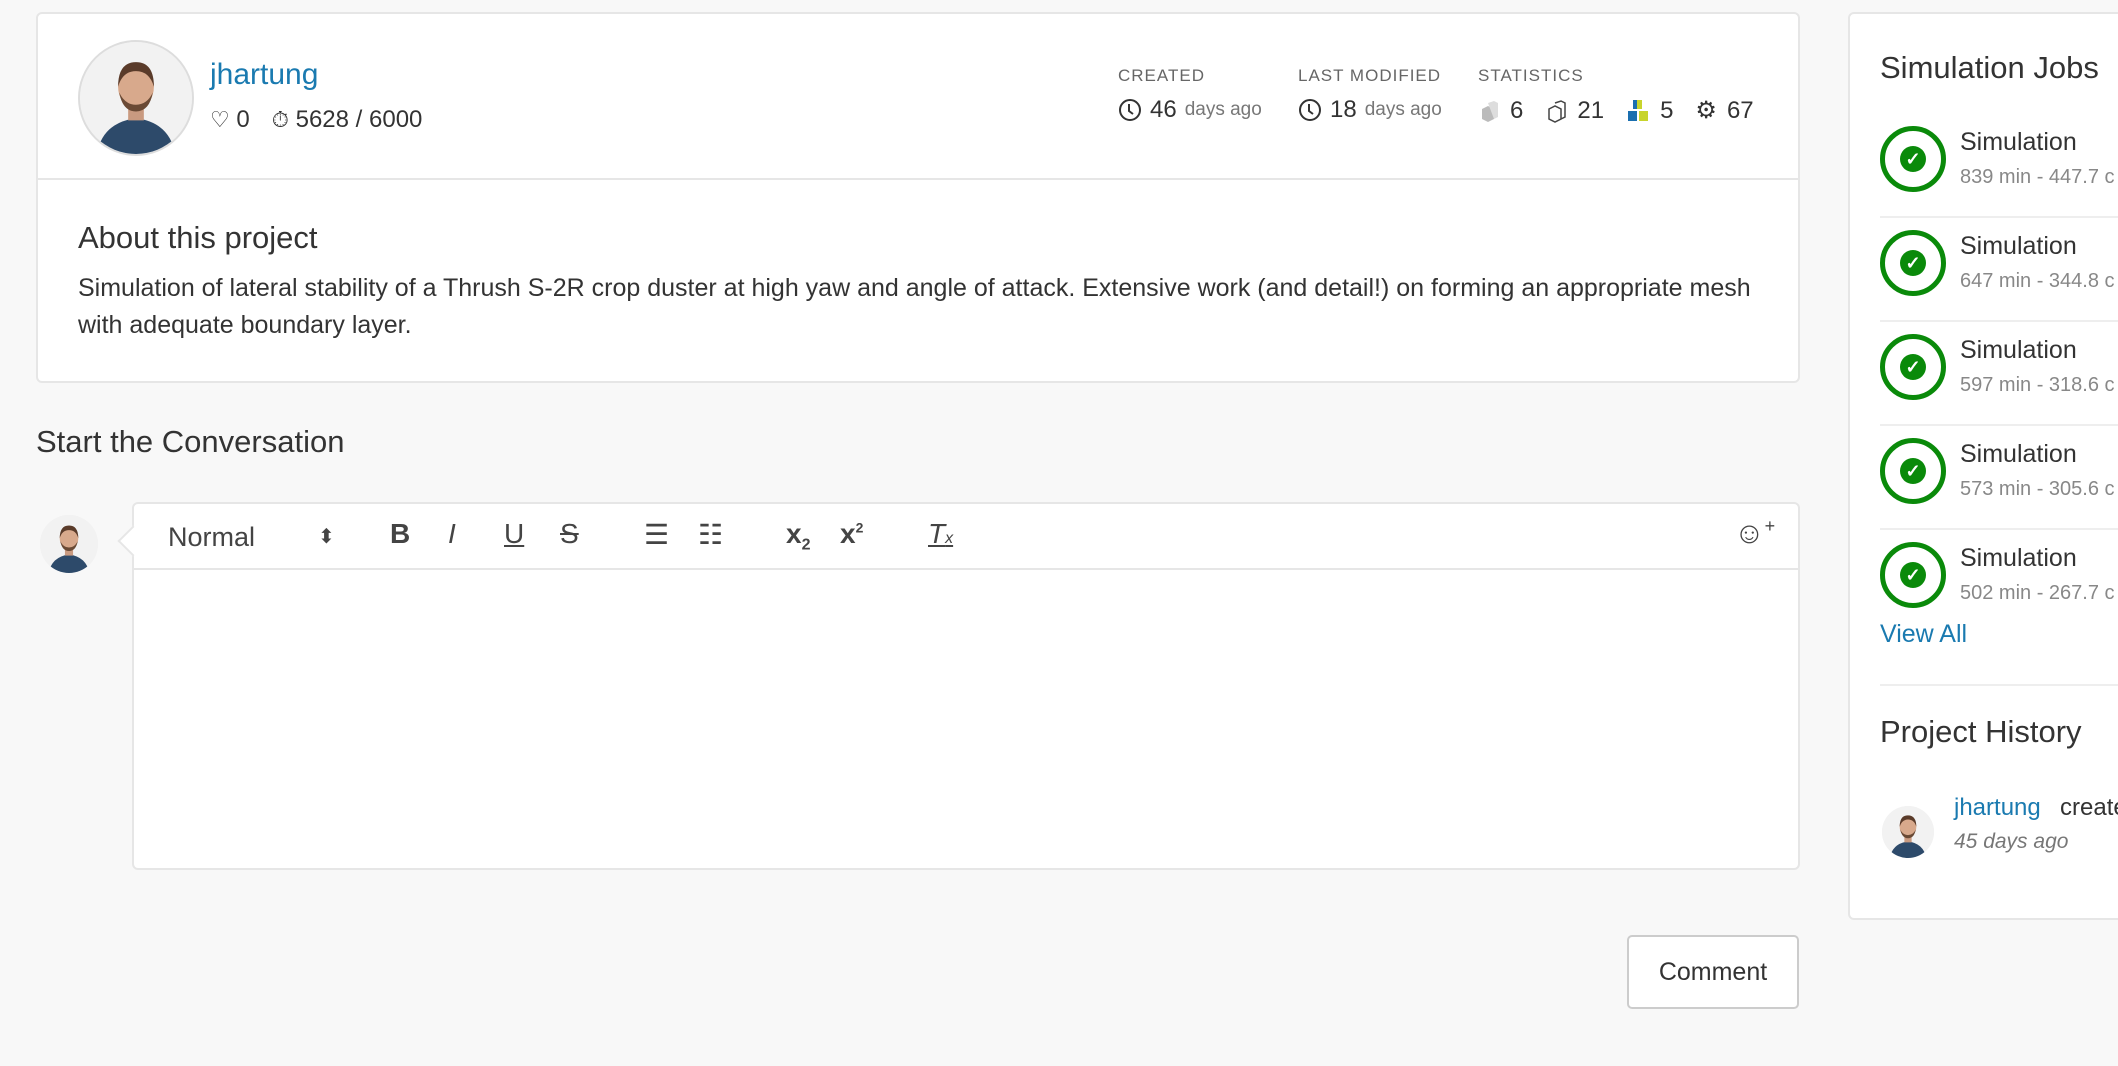 The height and width of the screenshot is (1066, 2118). What do you see at coordinates (1343, 109) in the screenshot?
I see `modified-value: 18` at bounding box center [1343, 109].